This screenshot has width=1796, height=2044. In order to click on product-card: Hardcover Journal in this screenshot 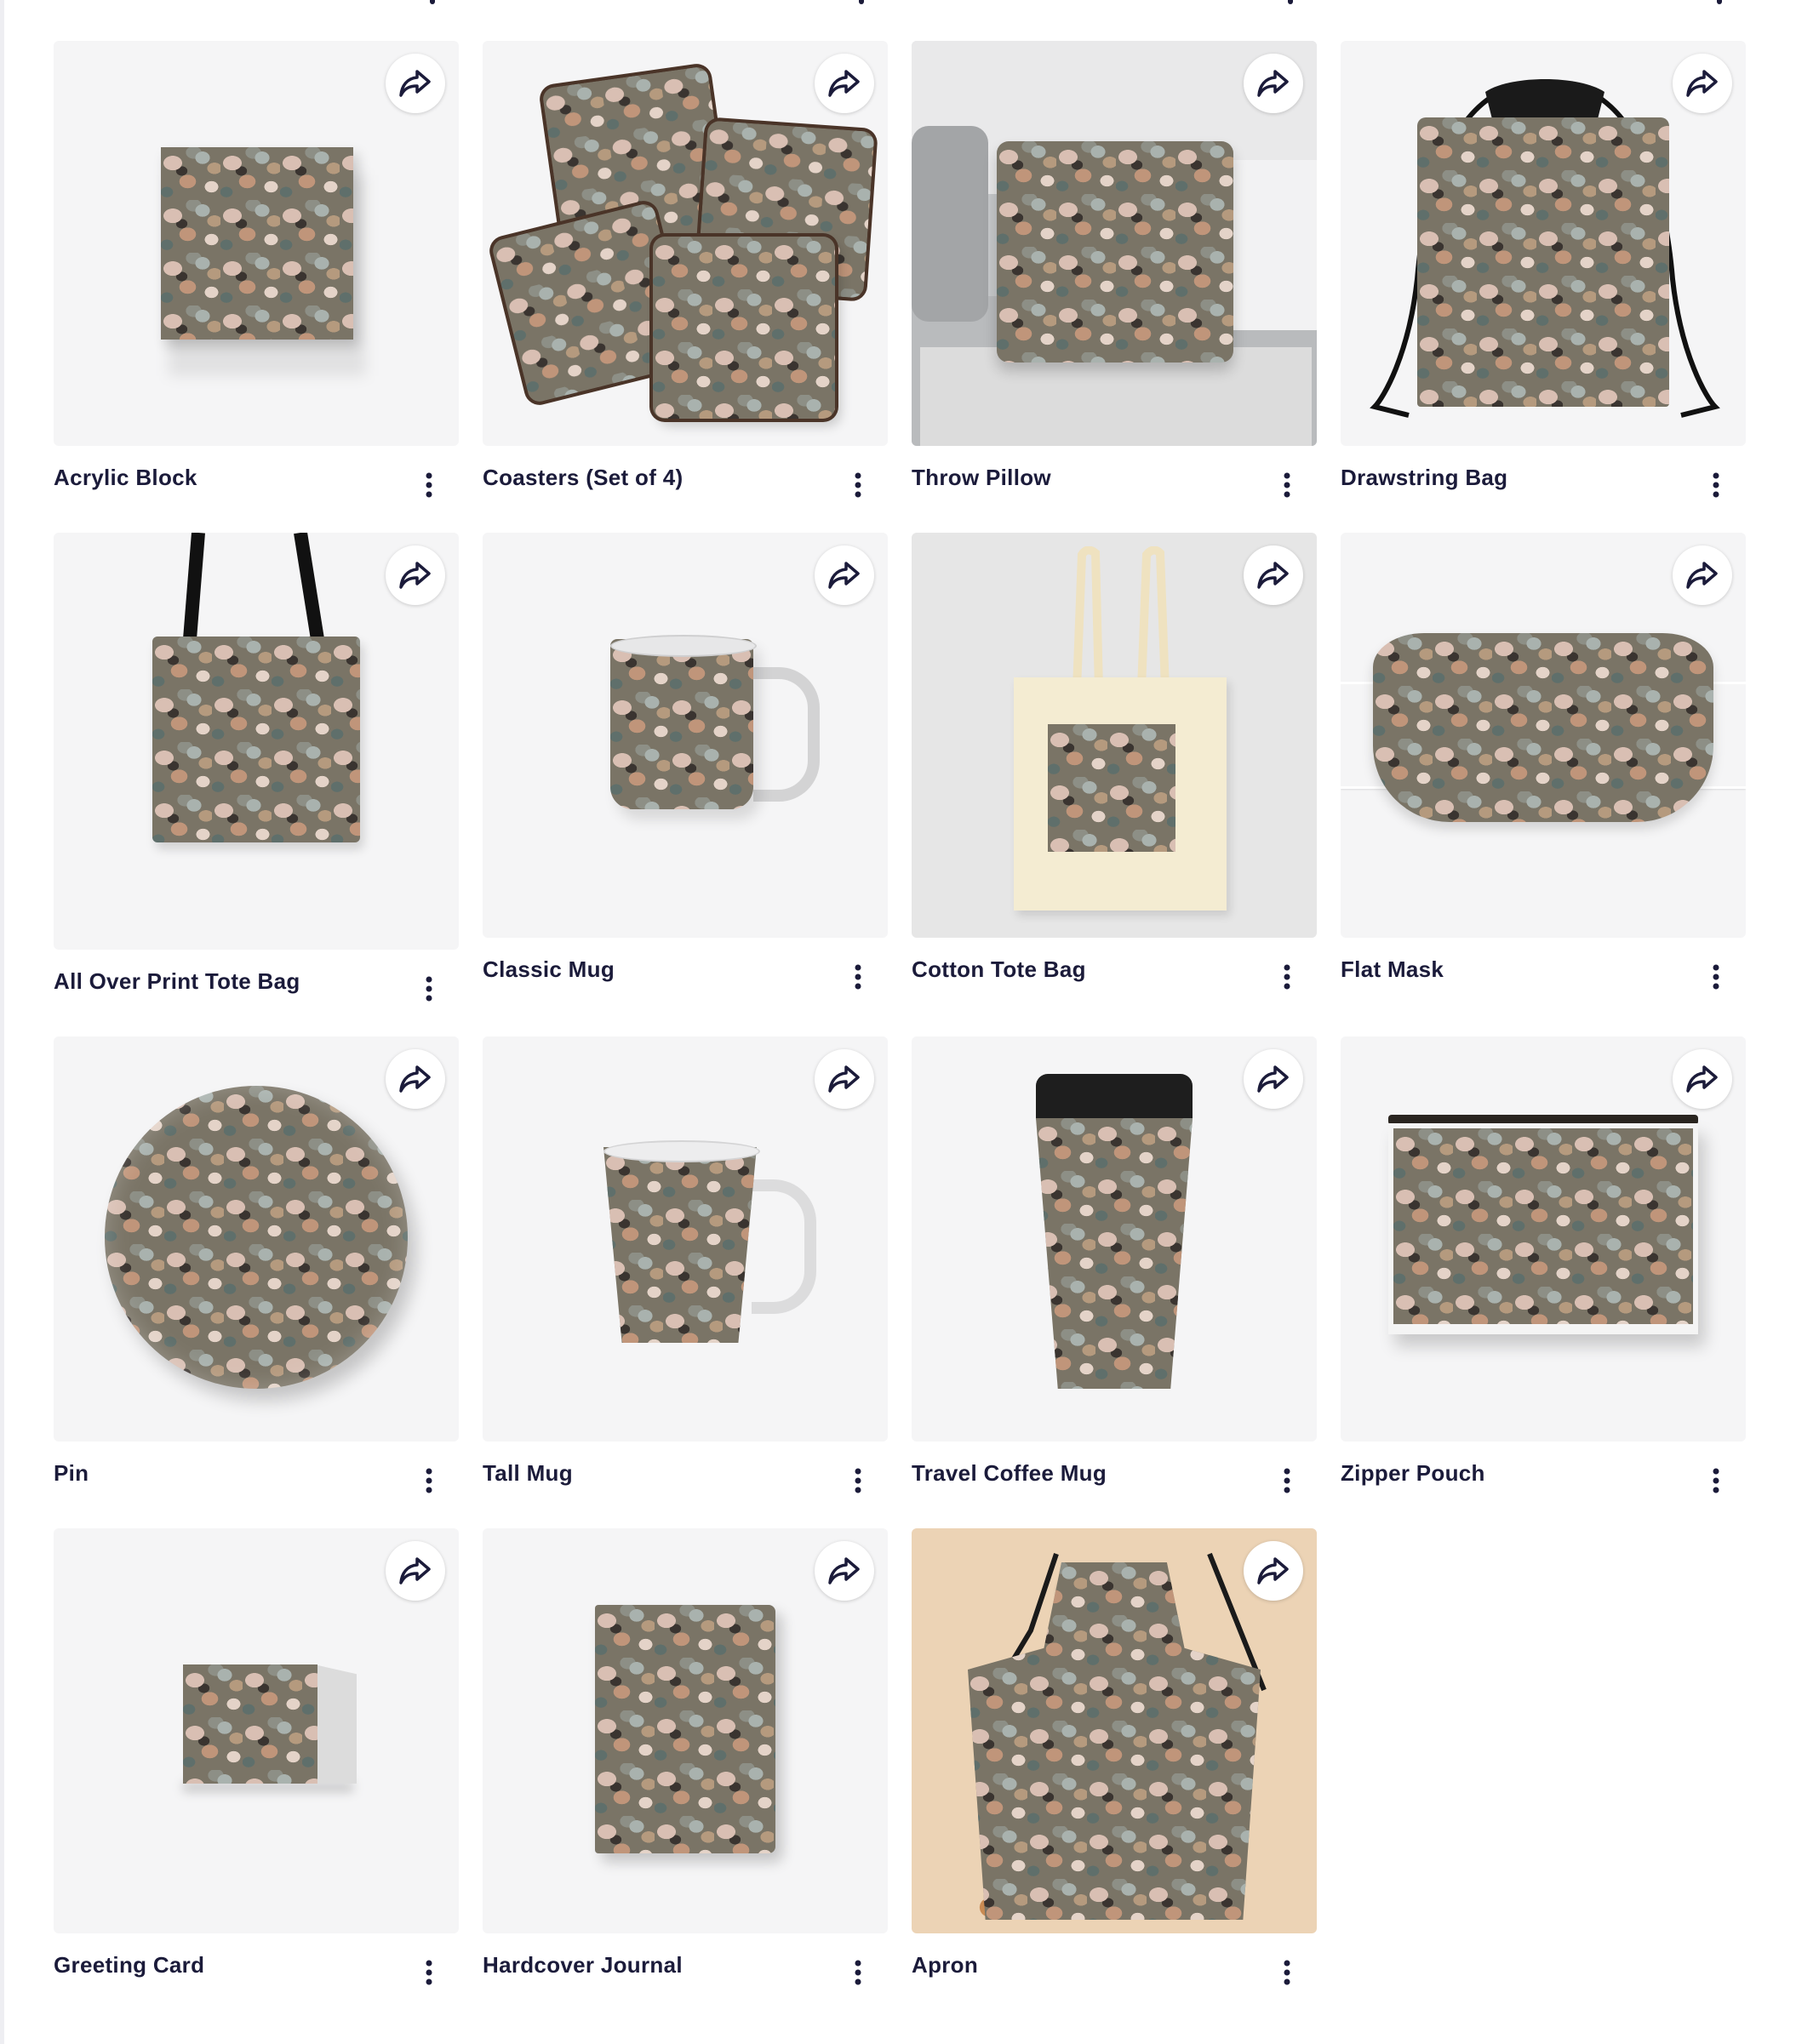, I will do `click(685, 1774)`.